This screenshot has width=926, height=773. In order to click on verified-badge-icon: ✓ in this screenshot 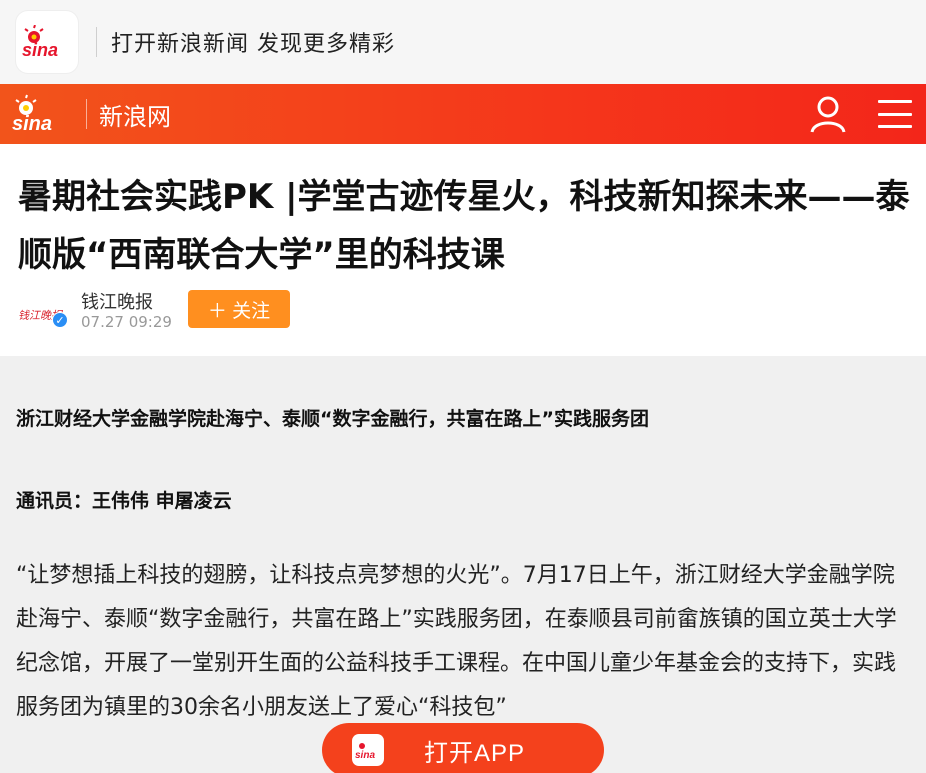, I will do `click(60, 320)`.